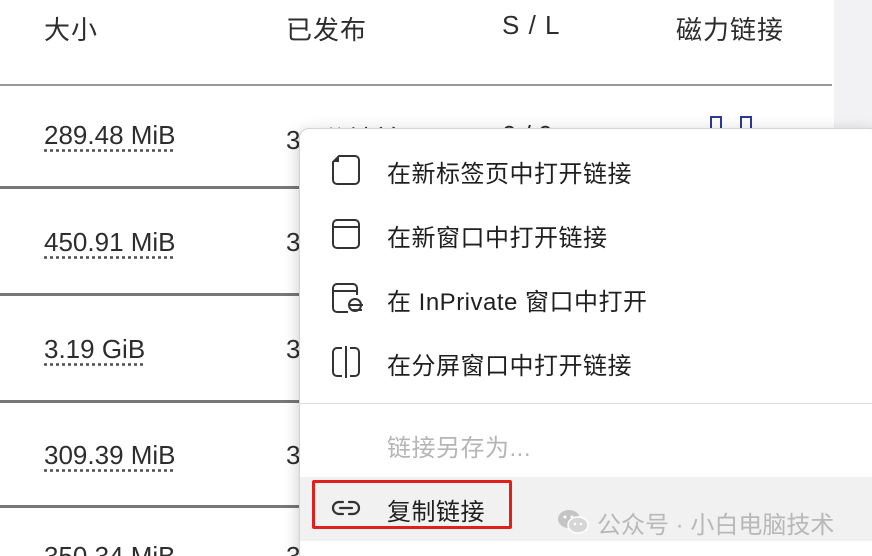  What do you see at coordinates (346, 362) in the screenshot?
I see `split-screen-icon` at bounding box center [346, 362].